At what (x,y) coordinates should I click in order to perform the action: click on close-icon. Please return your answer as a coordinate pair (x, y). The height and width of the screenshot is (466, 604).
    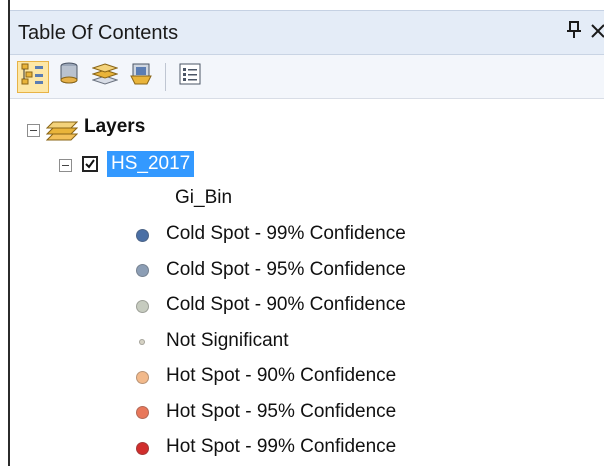
    Looking at the image, I should click on (597, 32).